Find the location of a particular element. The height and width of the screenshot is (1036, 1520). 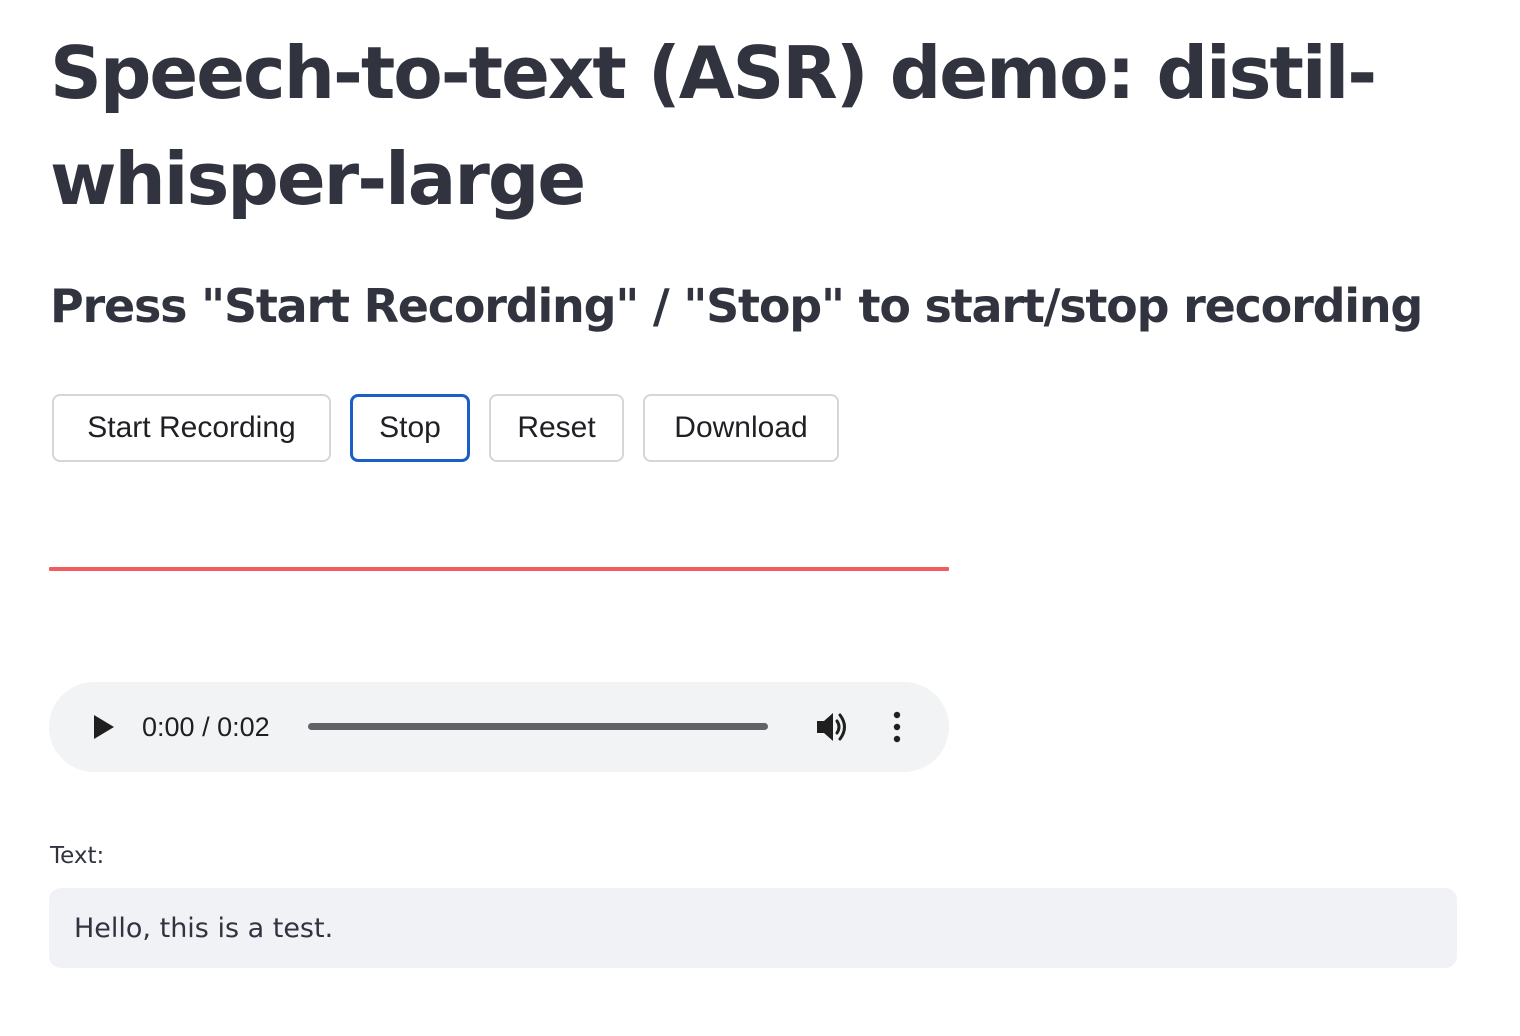

stop-button: Stop is located at coordinates (410, 428).